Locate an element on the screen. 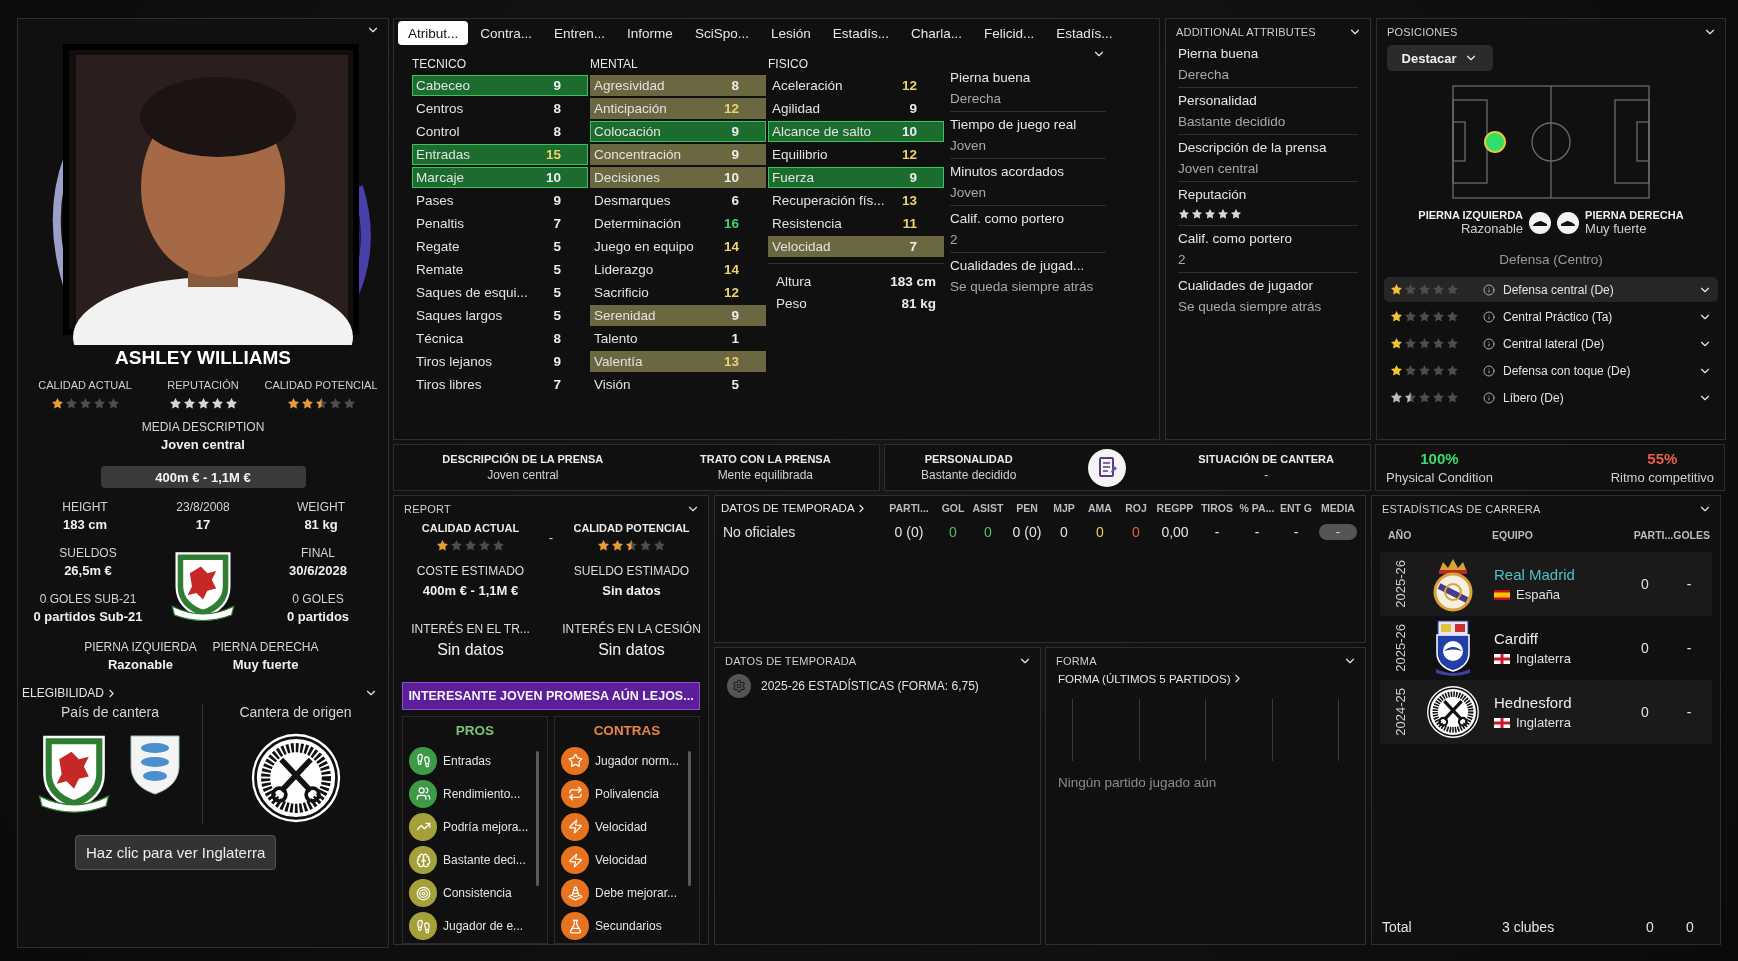 The image size is (1738, 961). contract-label: 0 GOLES is located at coordinates (318, 599).